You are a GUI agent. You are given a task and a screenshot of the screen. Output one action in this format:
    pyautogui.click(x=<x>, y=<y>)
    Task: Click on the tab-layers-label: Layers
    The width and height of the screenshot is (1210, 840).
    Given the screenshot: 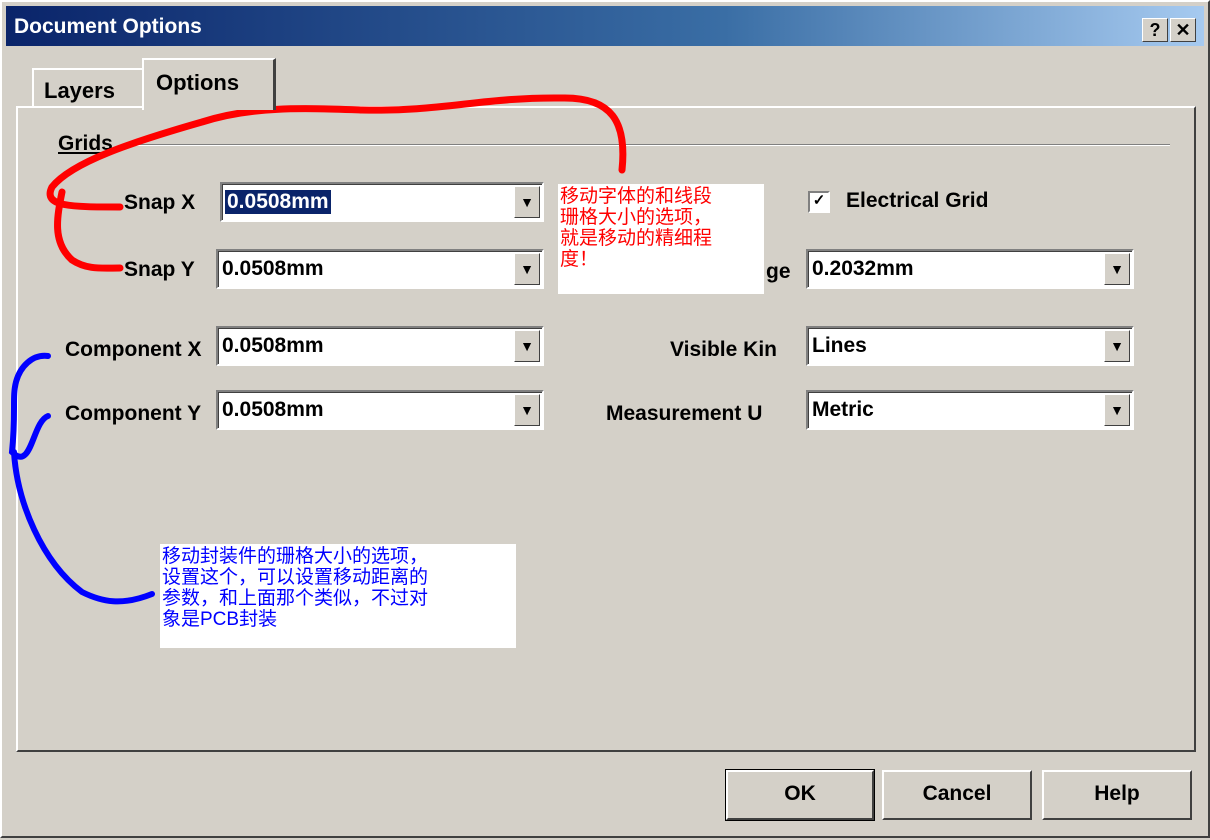 What is the action you would take?
    pyautogui.click(x=79, y=90)
    